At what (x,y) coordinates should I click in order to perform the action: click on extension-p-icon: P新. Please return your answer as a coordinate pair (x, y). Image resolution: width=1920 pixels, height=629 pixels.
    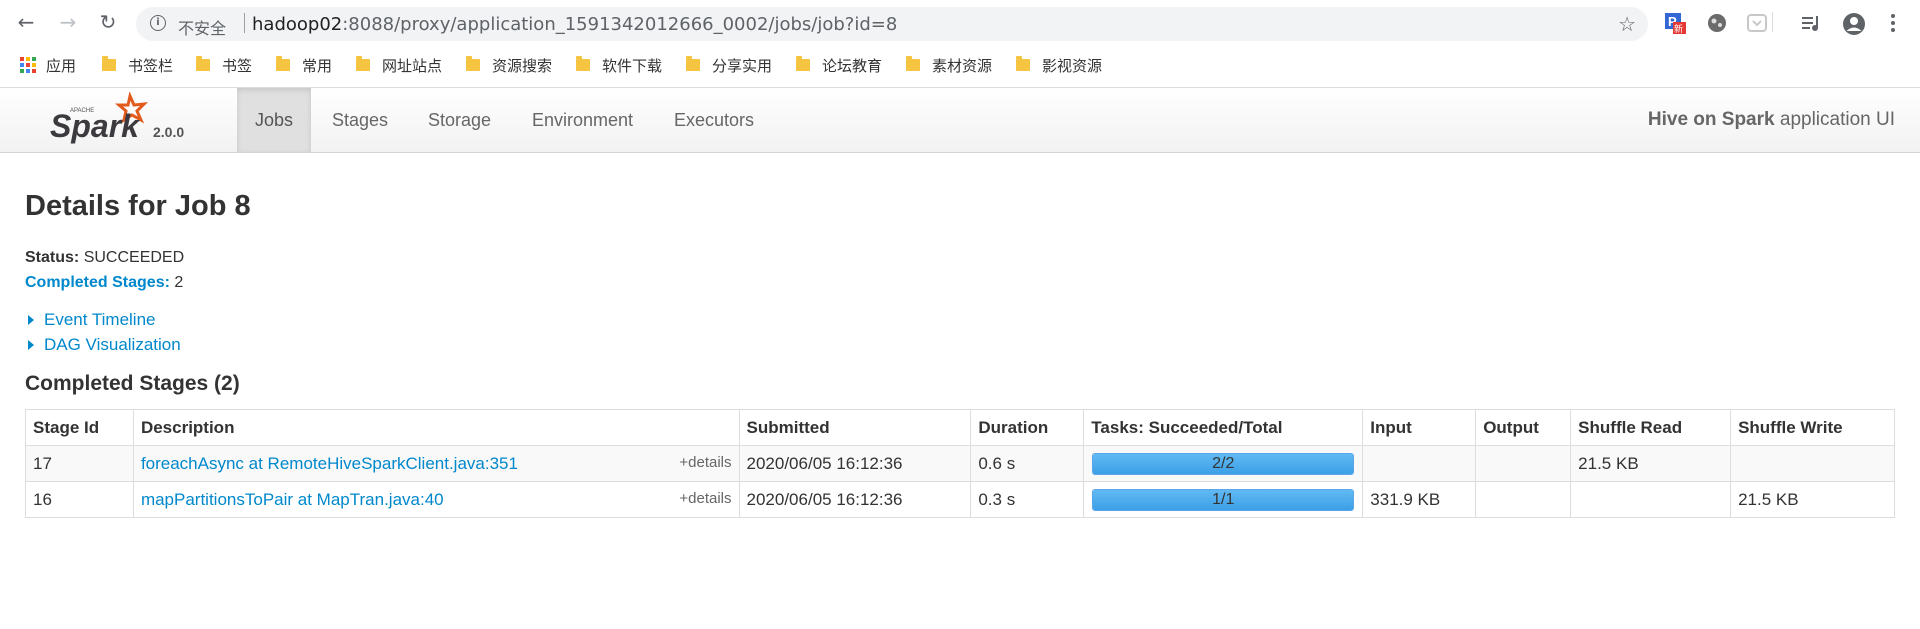
    Looking at the image, I should click on (1675, 23).